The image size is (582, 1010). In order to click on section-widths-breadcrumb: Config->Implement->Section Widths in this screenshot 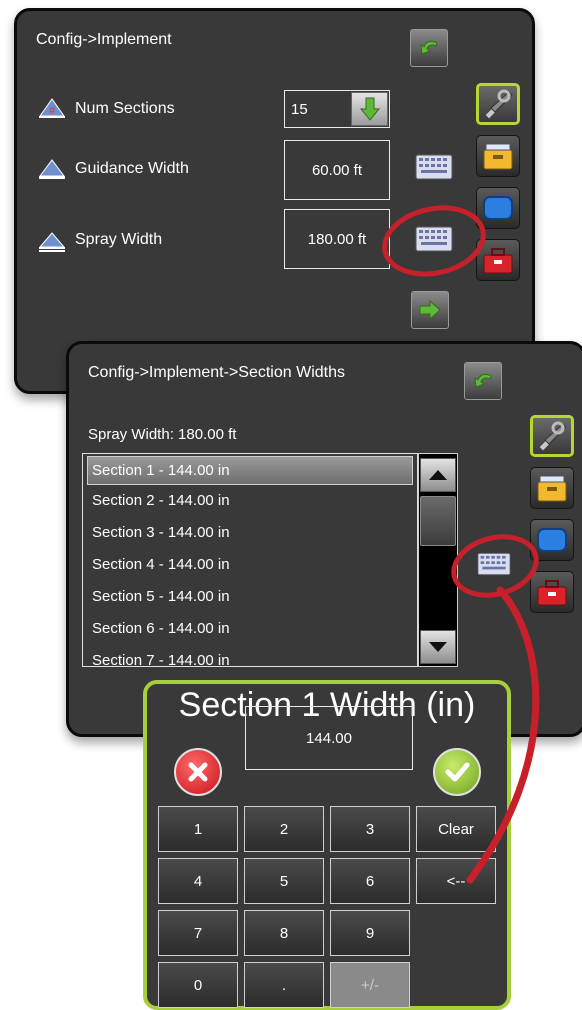, I will do `click(216, 372)`.